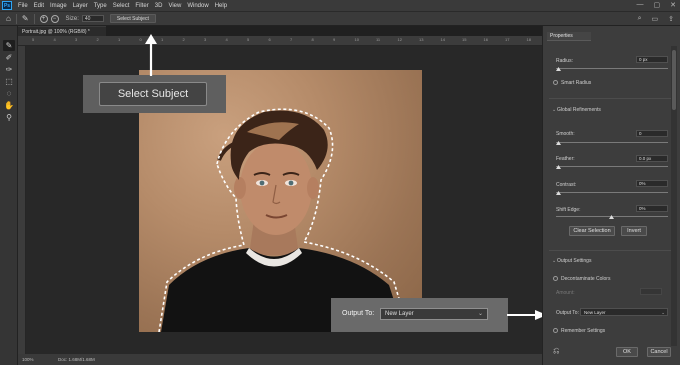  Describe the element at coordinates (652, 158) in the screenshot. I see `feather-input: 0.0 px` at that location.